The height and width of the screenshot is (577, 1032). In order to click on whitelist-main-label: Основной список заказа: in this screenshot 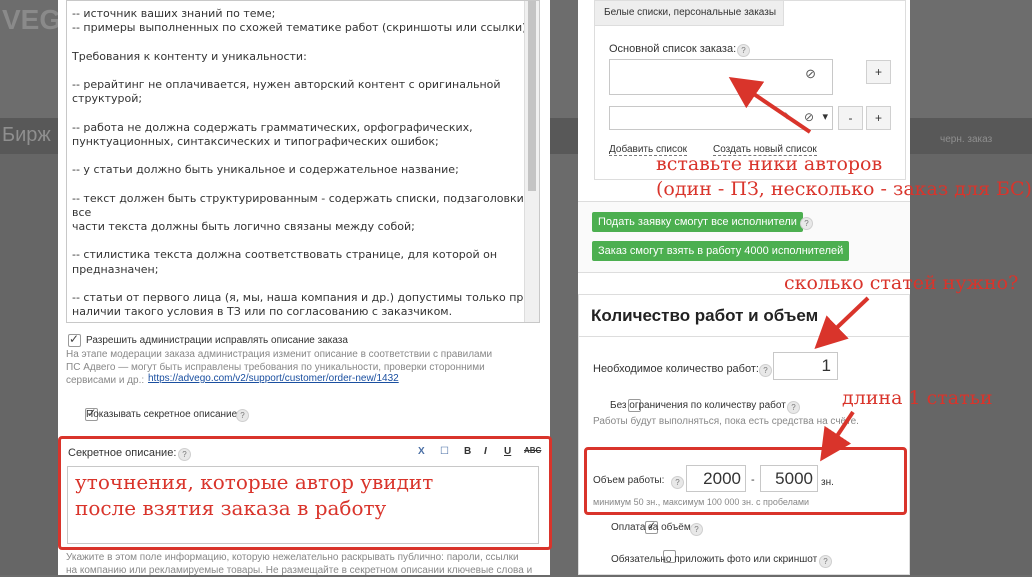, I will do `click(673, 49)`.